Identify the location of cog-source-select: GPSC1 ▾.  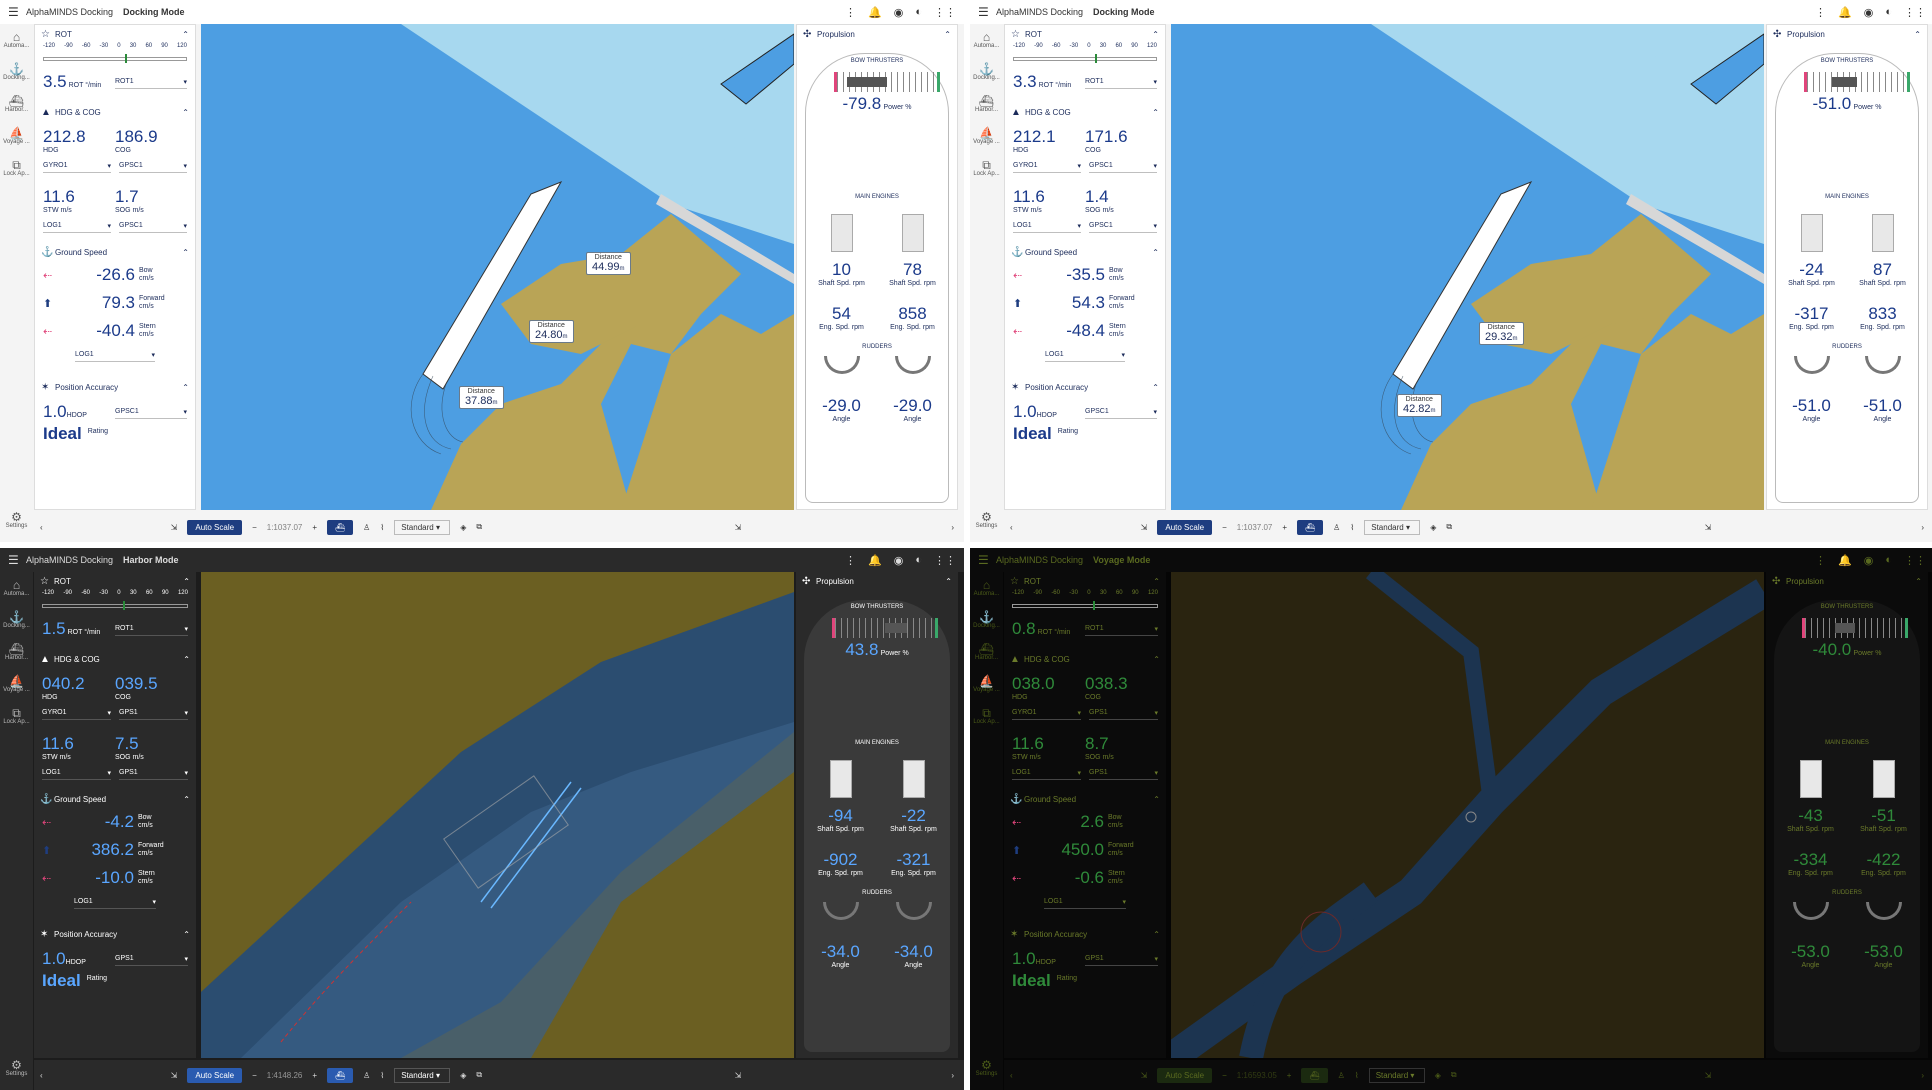
(1123, 166).